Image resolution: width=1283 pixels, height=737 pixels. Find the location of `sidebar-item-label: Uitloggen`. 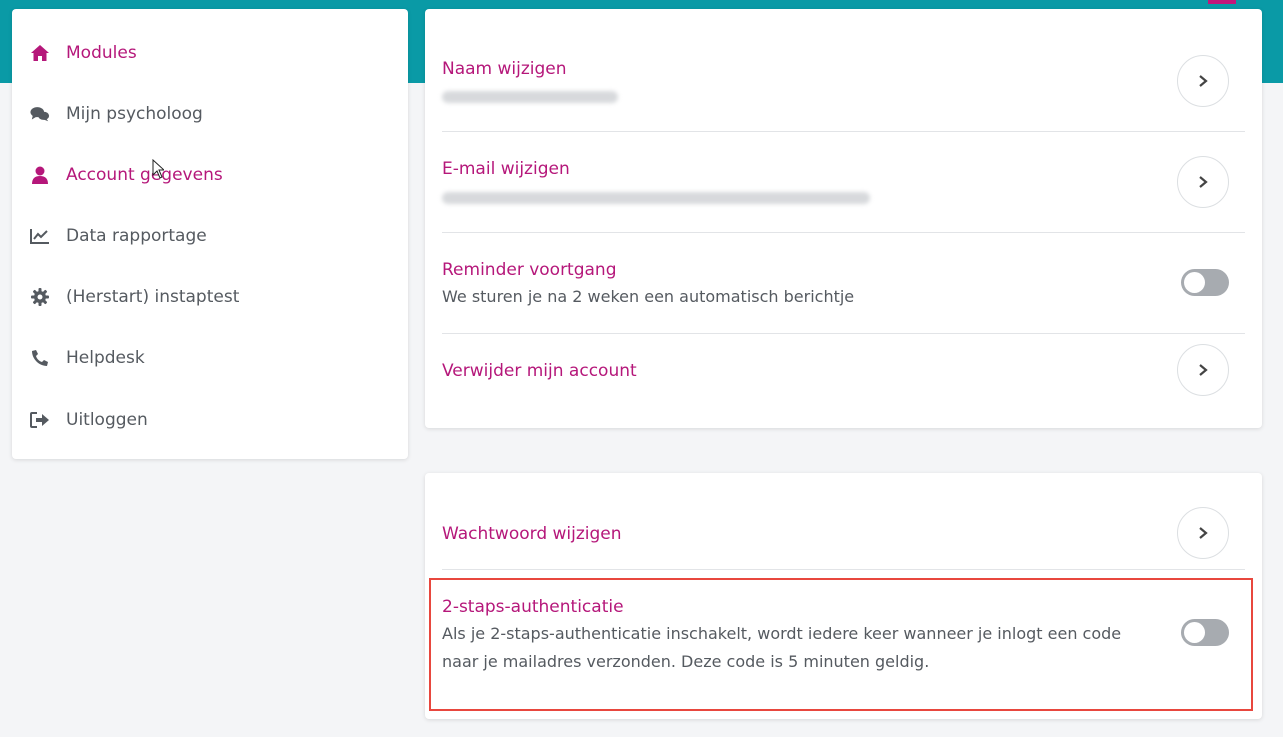

sidebar-item-label: Uitloggen is located at coordinates (107, 420).